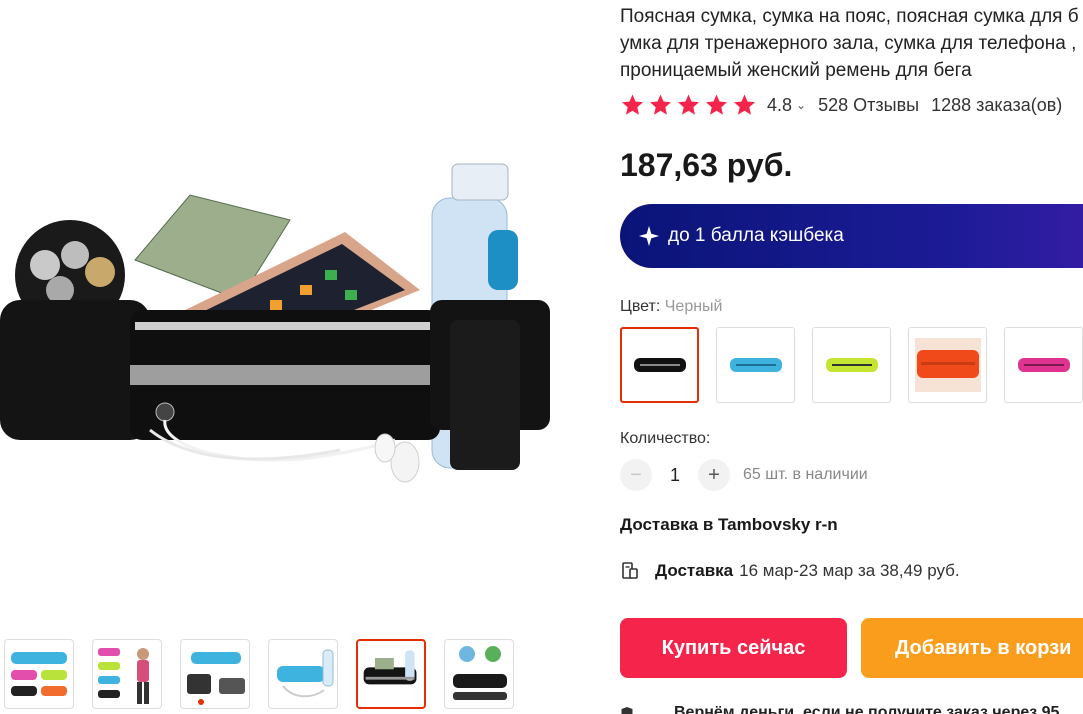 The image size is (1083, 714). What do you see at coordinates (947, 365) in the screenshot?
I see `swatch-orange` at bounding box center [947, 365].